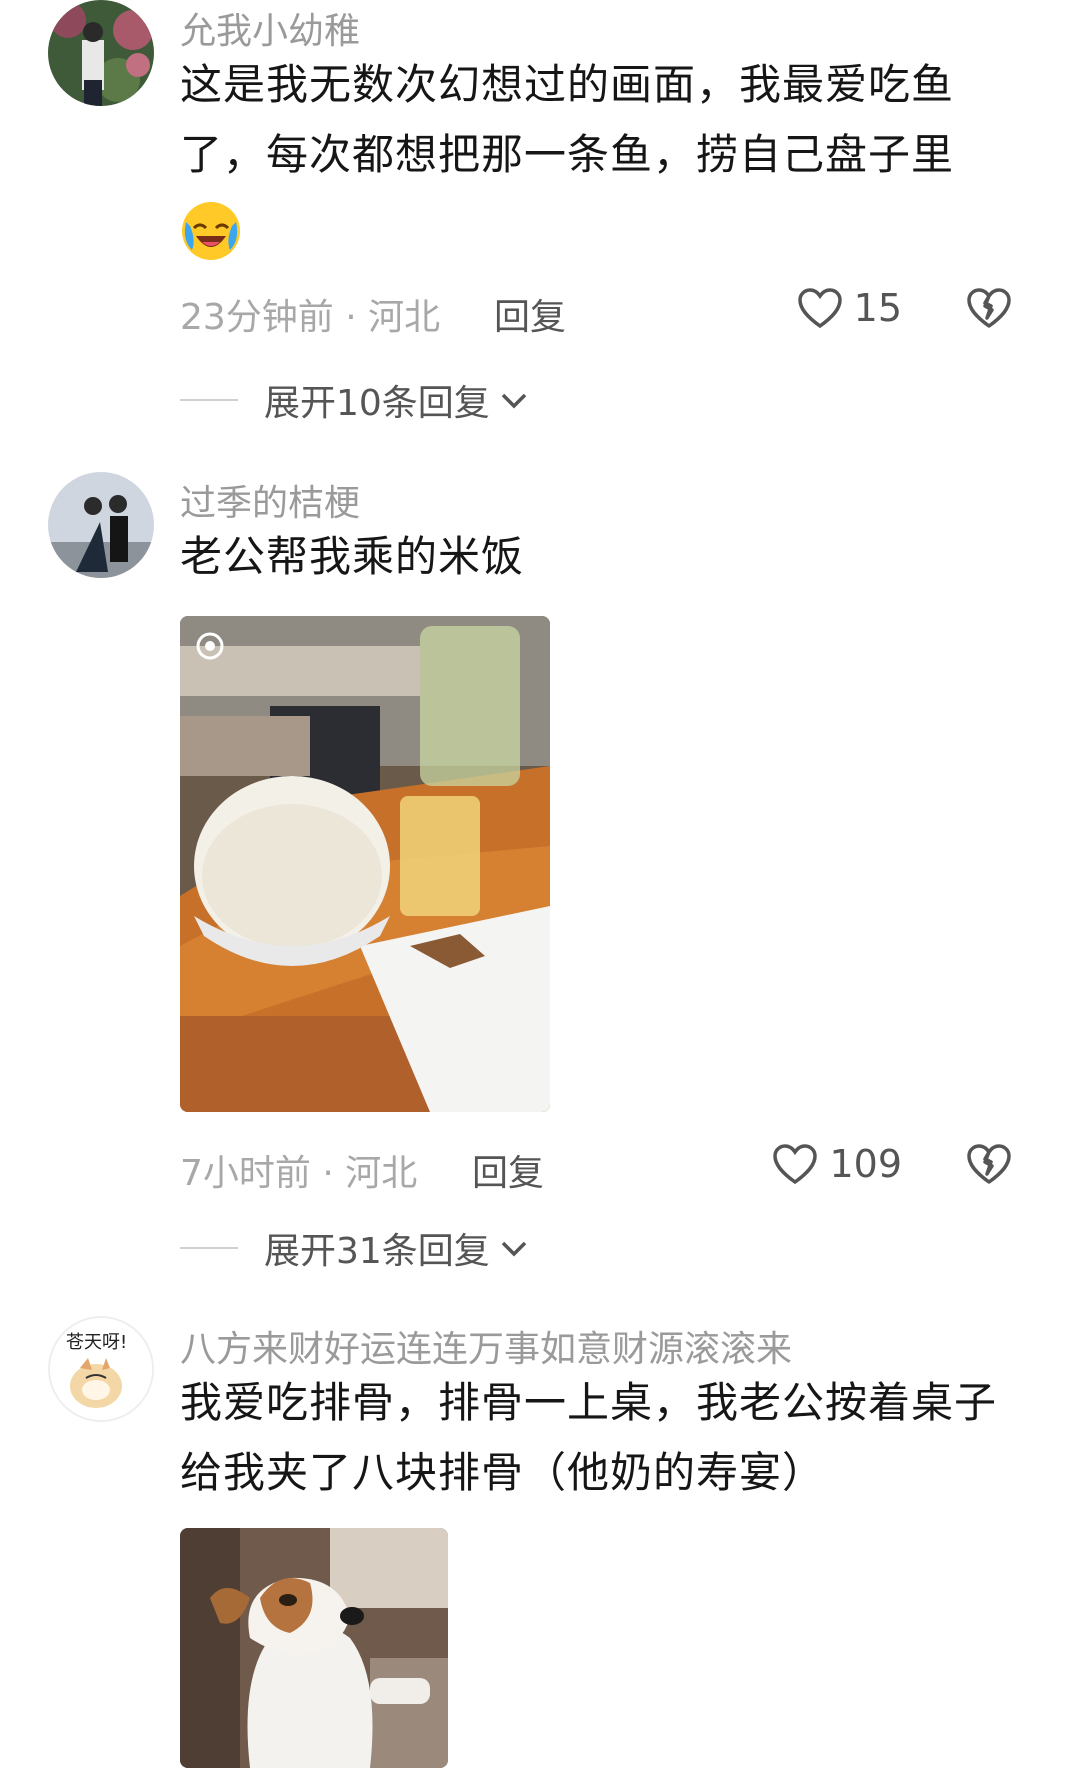  What do you see at coordinates (314, 1648) in the screenshot?
I see `dog-meme-photo` at bounding box center [314, 1648].